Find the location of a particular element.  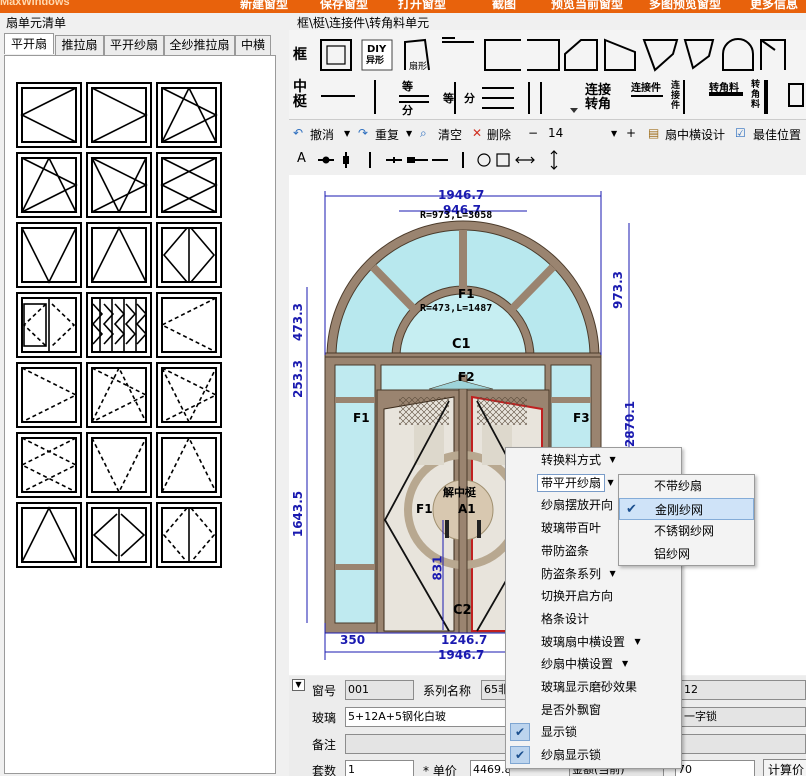

context-menu-item: 切换开启方向 is located at coordinates (593, 596).